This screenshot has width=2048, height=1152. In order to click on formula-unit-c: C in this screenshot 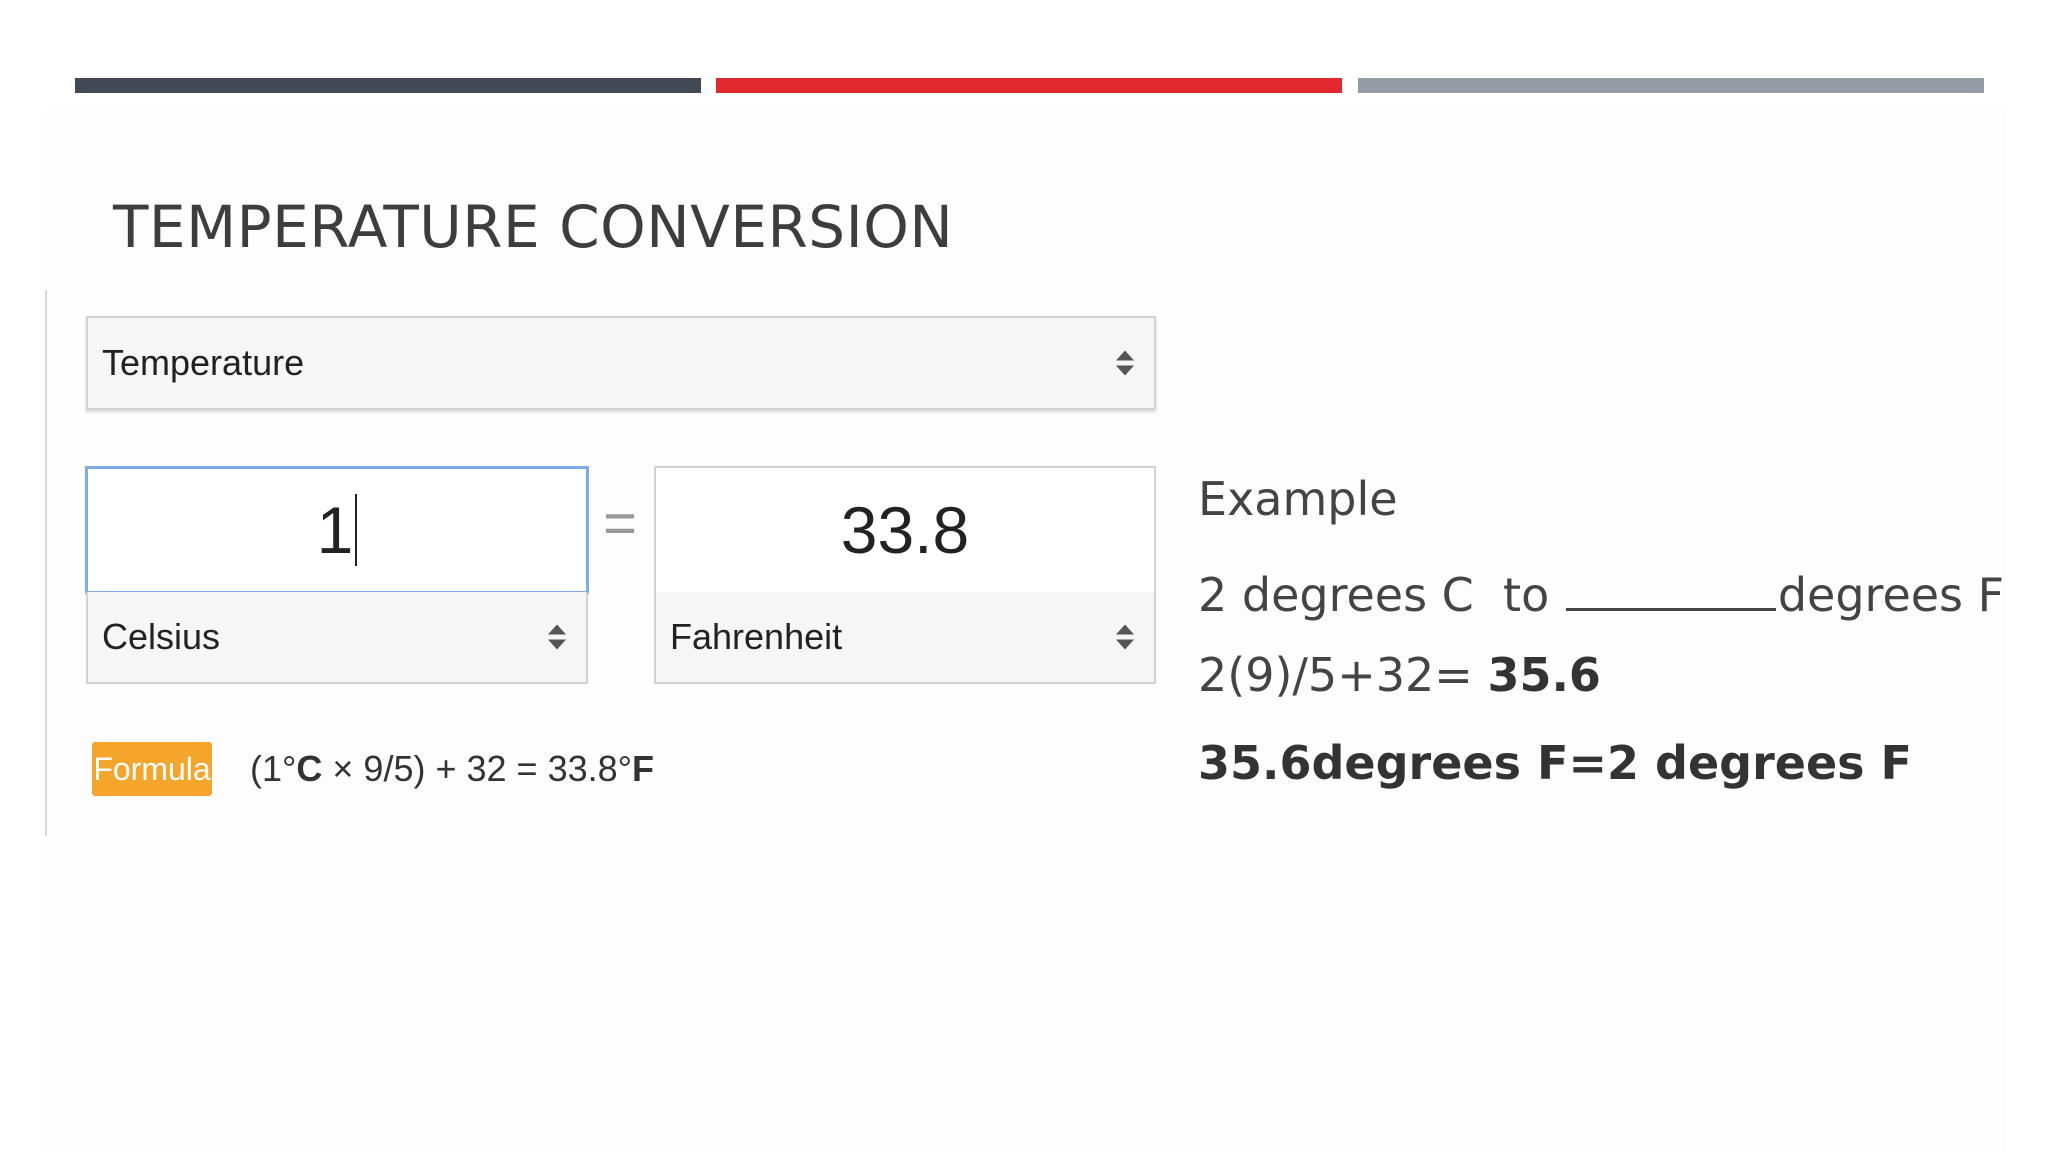, I will do `click(309, 768)`.